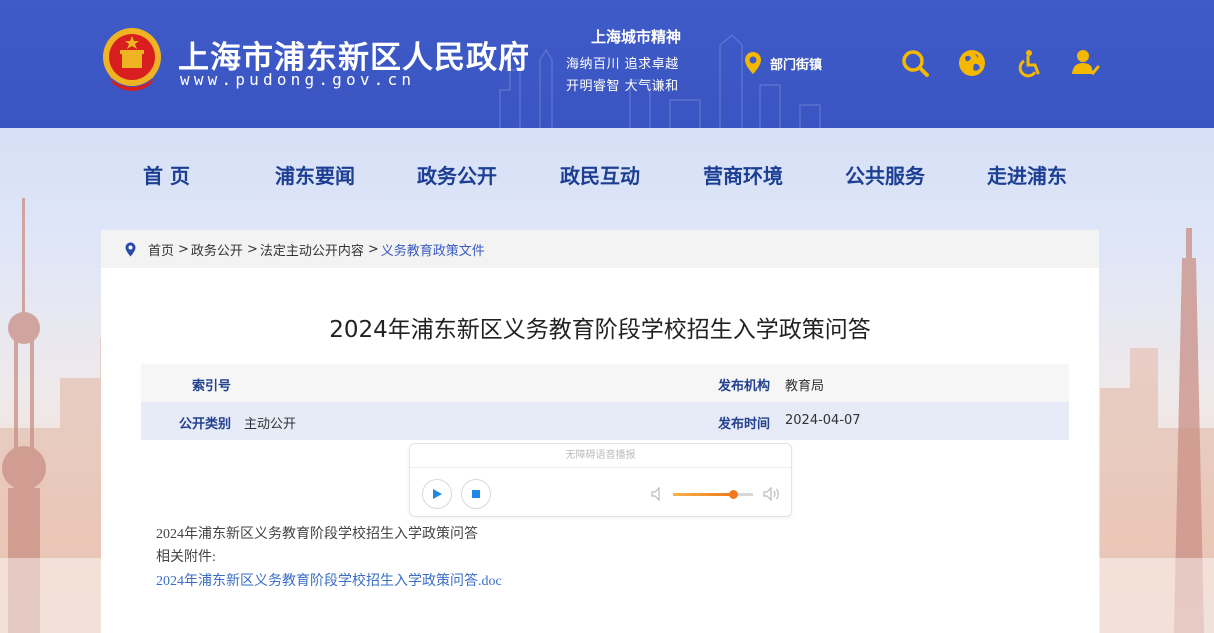  What do you see at coordinates (161, 249) in the screenshot?
I see `breadcrumb-home: 首页` at bounding box center [161, 249].